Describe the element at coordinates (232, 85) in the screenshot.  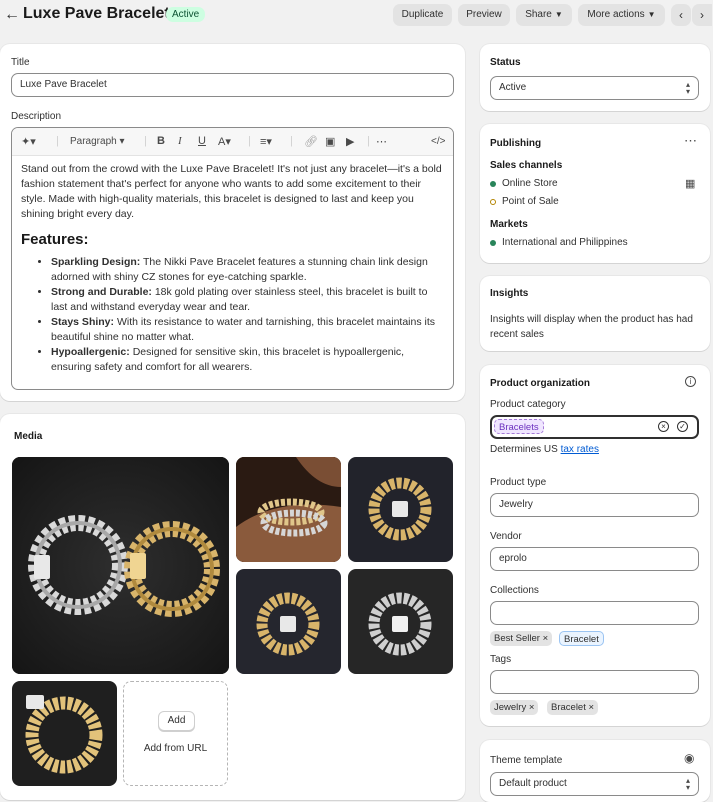
I see `title-input: Luxe Pave Bracelet` at that location.